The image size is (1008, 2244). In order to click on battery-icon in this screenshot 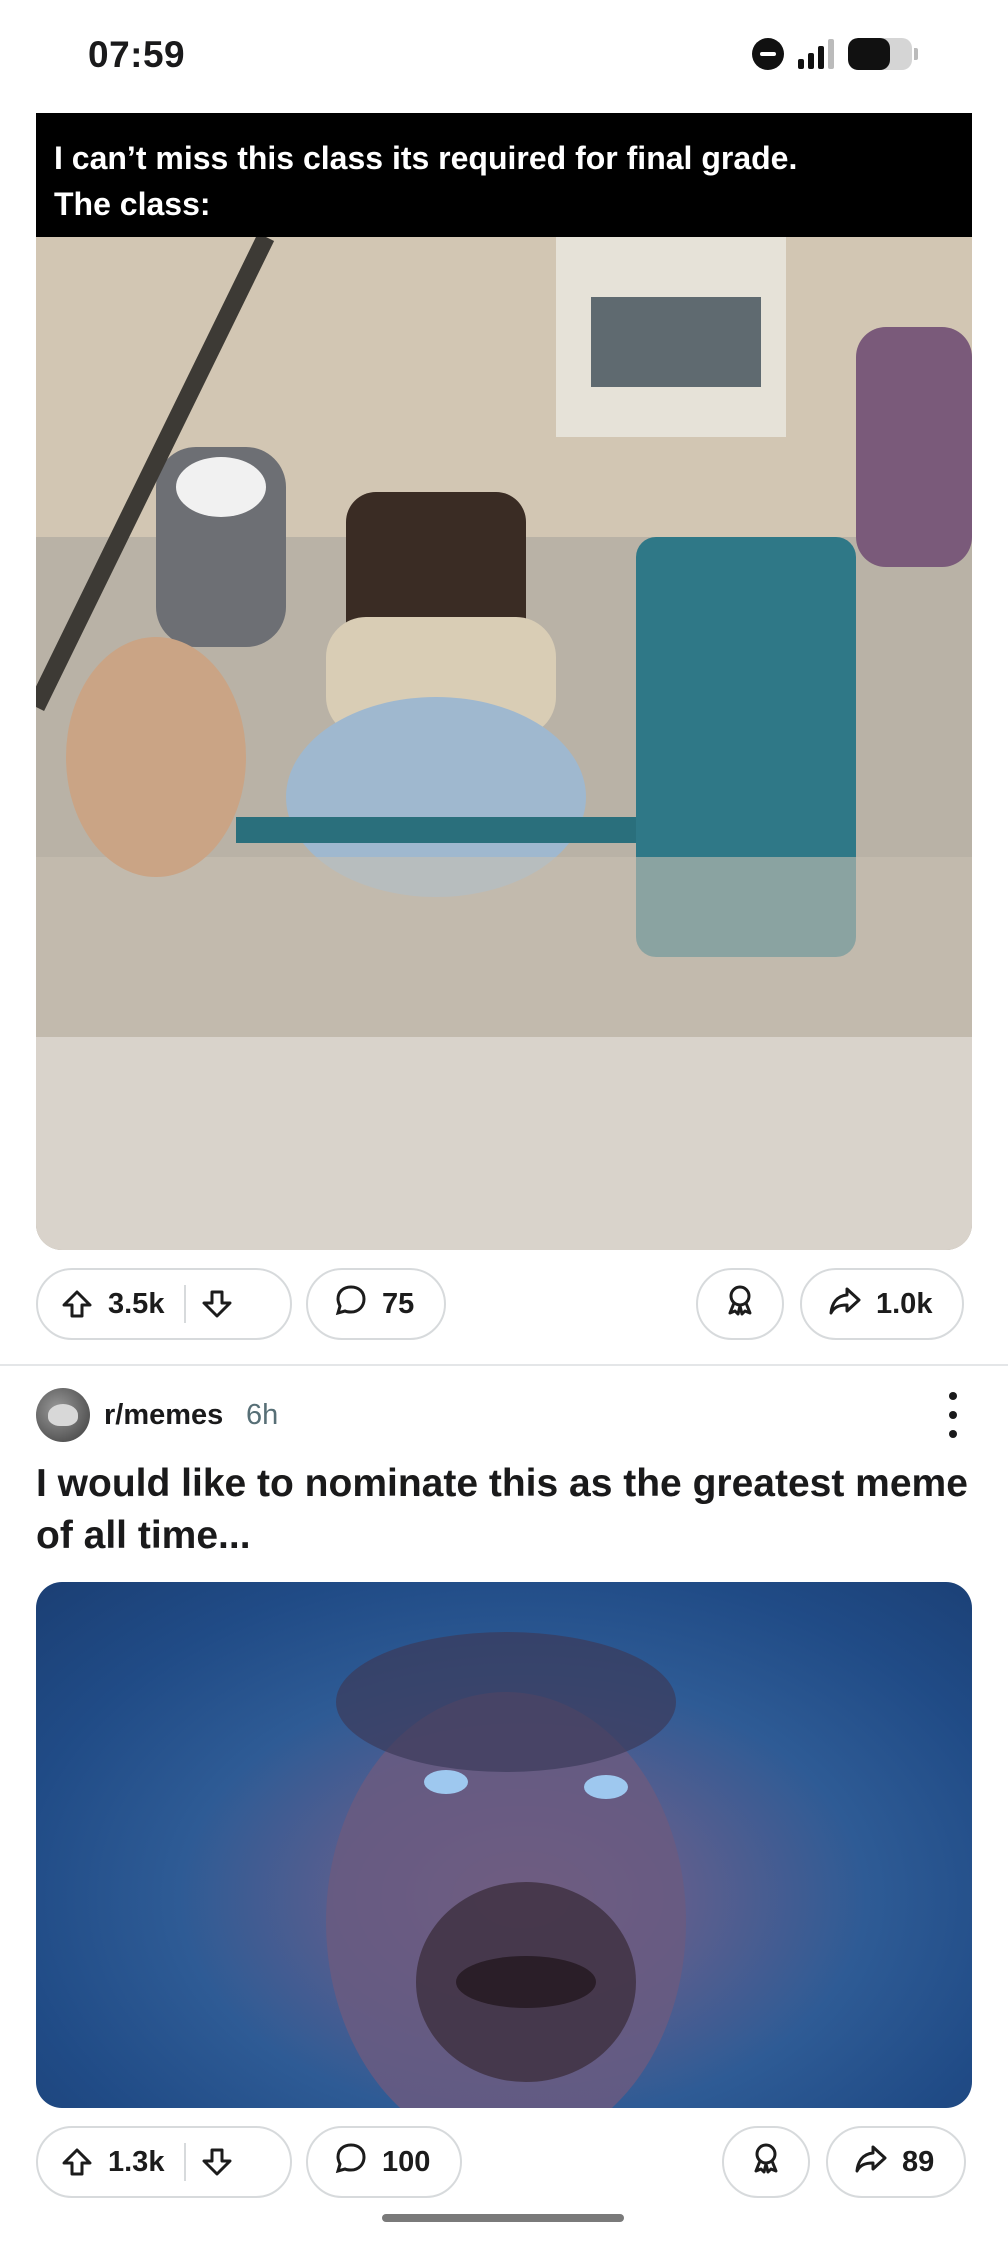, I will do `click(880, 54)`.